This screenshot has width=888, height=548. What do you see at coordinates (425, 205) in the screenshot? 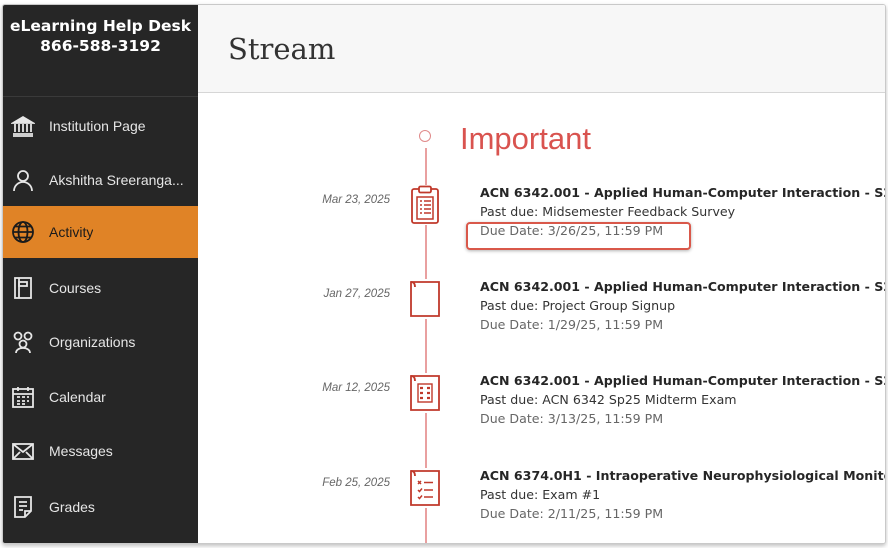
I see `survey-clipboard-icon` at bounding box center [425, 205].